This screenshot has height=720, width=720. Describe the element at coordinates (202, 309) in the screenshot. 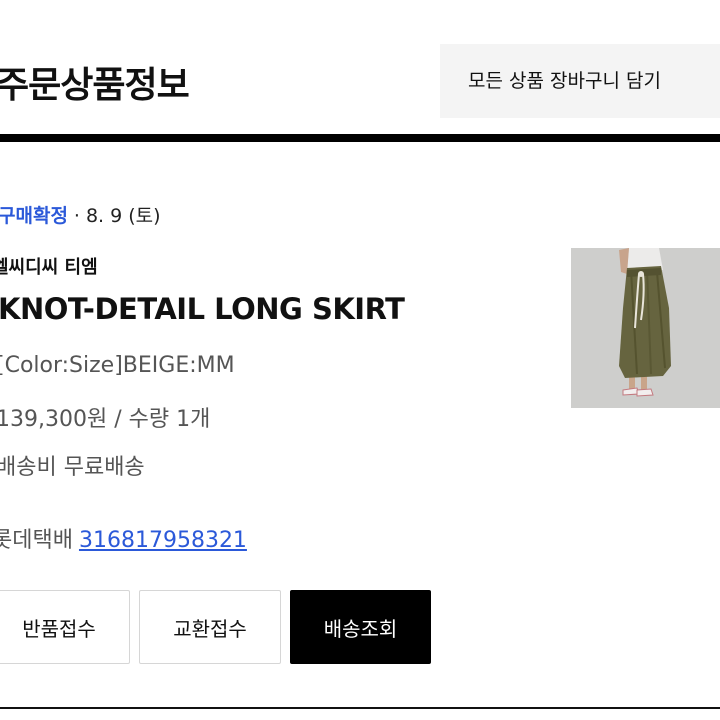

I see `product-name: KNOT-DETAIL LONG SKIRT` at that location.